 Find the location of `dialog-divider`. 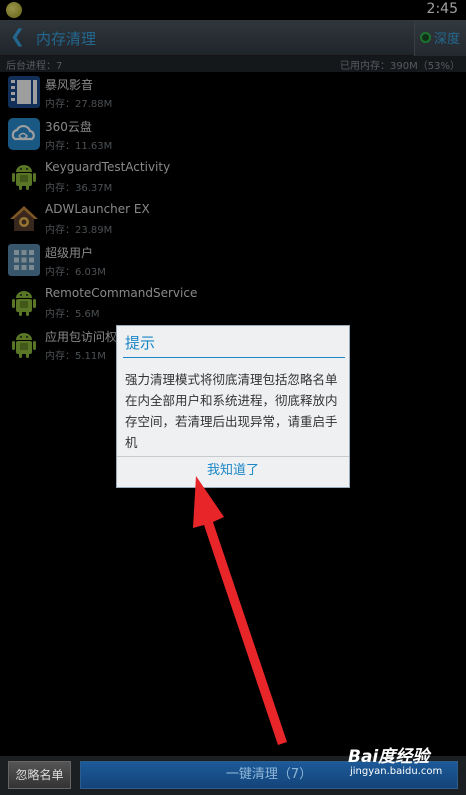

dialog-divider is located at coordinates (234, 357).